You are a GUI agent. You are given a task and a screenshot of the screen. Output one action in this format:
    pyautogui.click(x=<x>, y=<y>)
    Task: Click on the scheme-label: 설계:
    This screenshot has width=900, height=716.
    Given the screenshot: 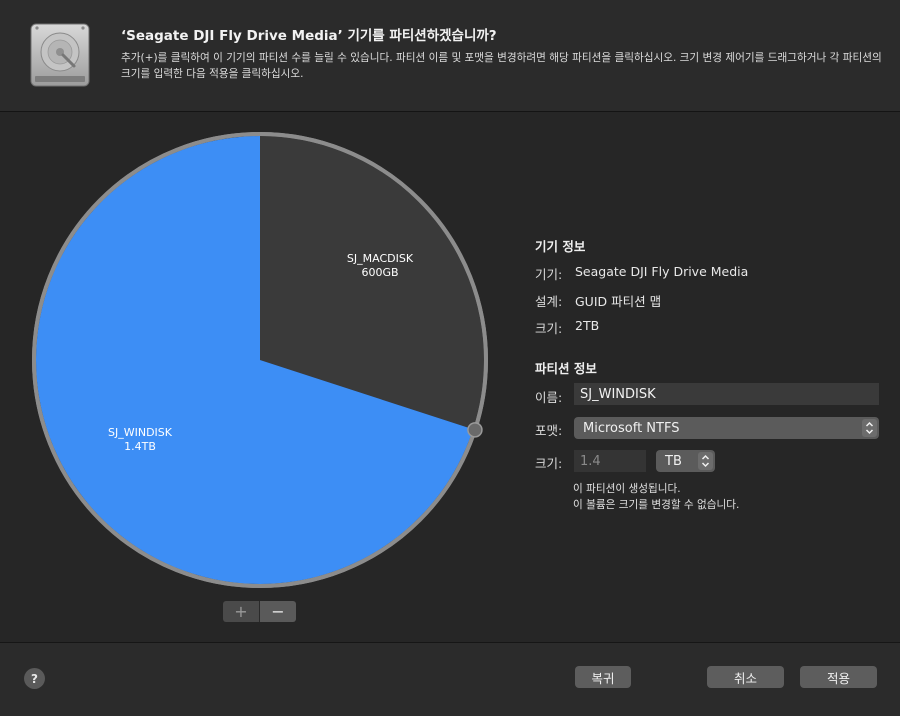 What is the action you would take?
    pyautogui.click(x=549, y=301)
    